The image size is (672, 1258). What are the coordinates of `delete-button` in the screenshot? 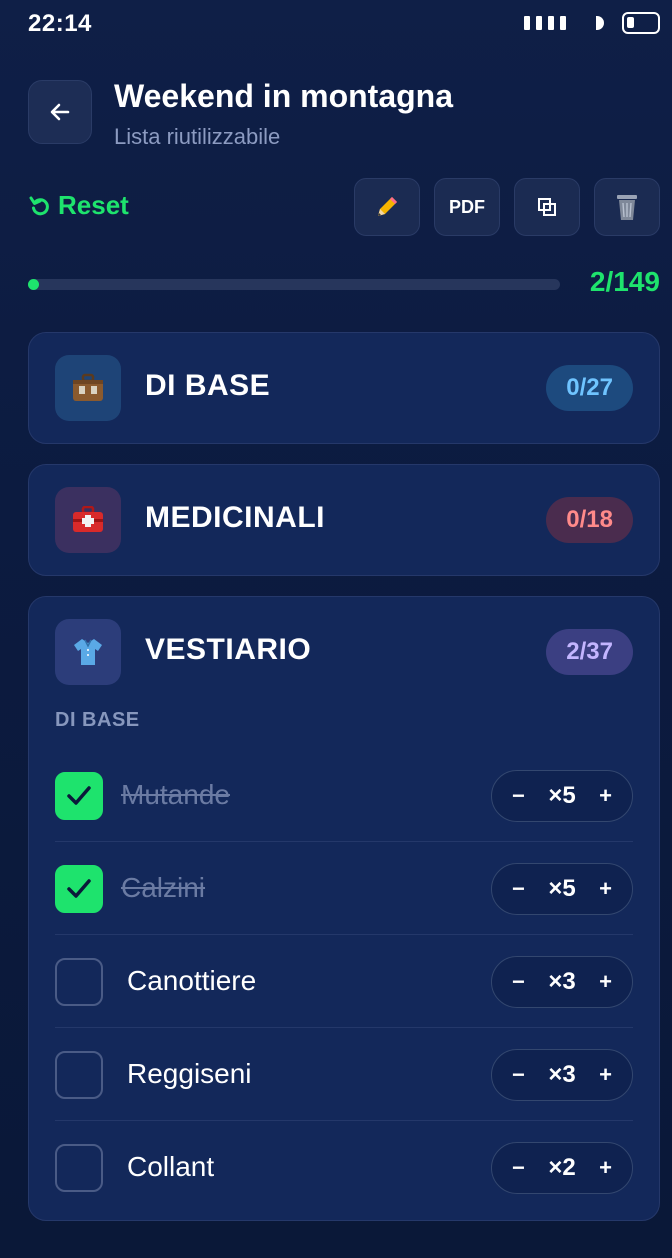 It's located at (627, 207).